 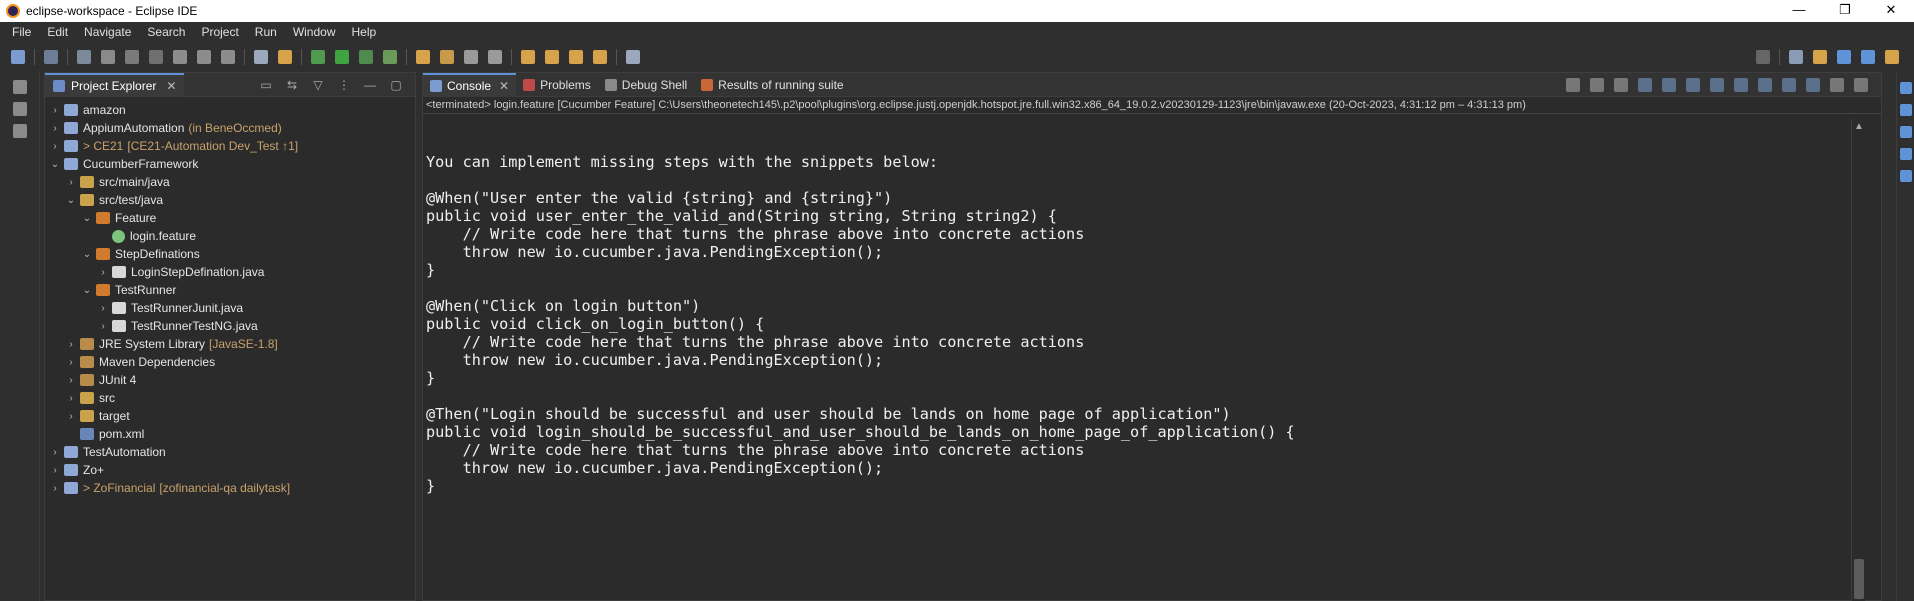 What do you see at coordinates (314, 32) in the screenshot?
I see `menu-window: Window` at bounding box center [314, 32].